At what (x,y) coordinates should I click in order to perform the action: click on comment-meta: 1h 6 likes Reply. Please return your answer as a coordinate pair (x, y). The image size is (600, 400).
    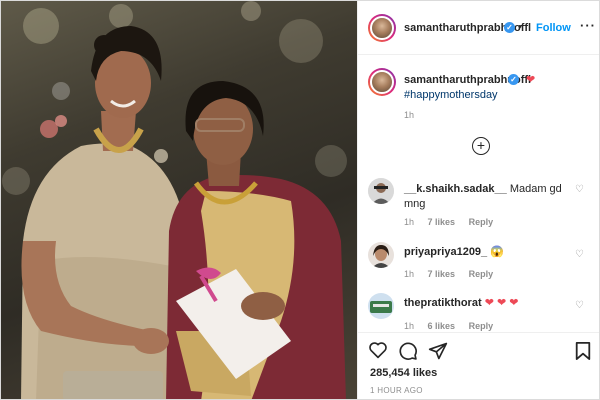
    Looking at the image, I should click on (454, 326).